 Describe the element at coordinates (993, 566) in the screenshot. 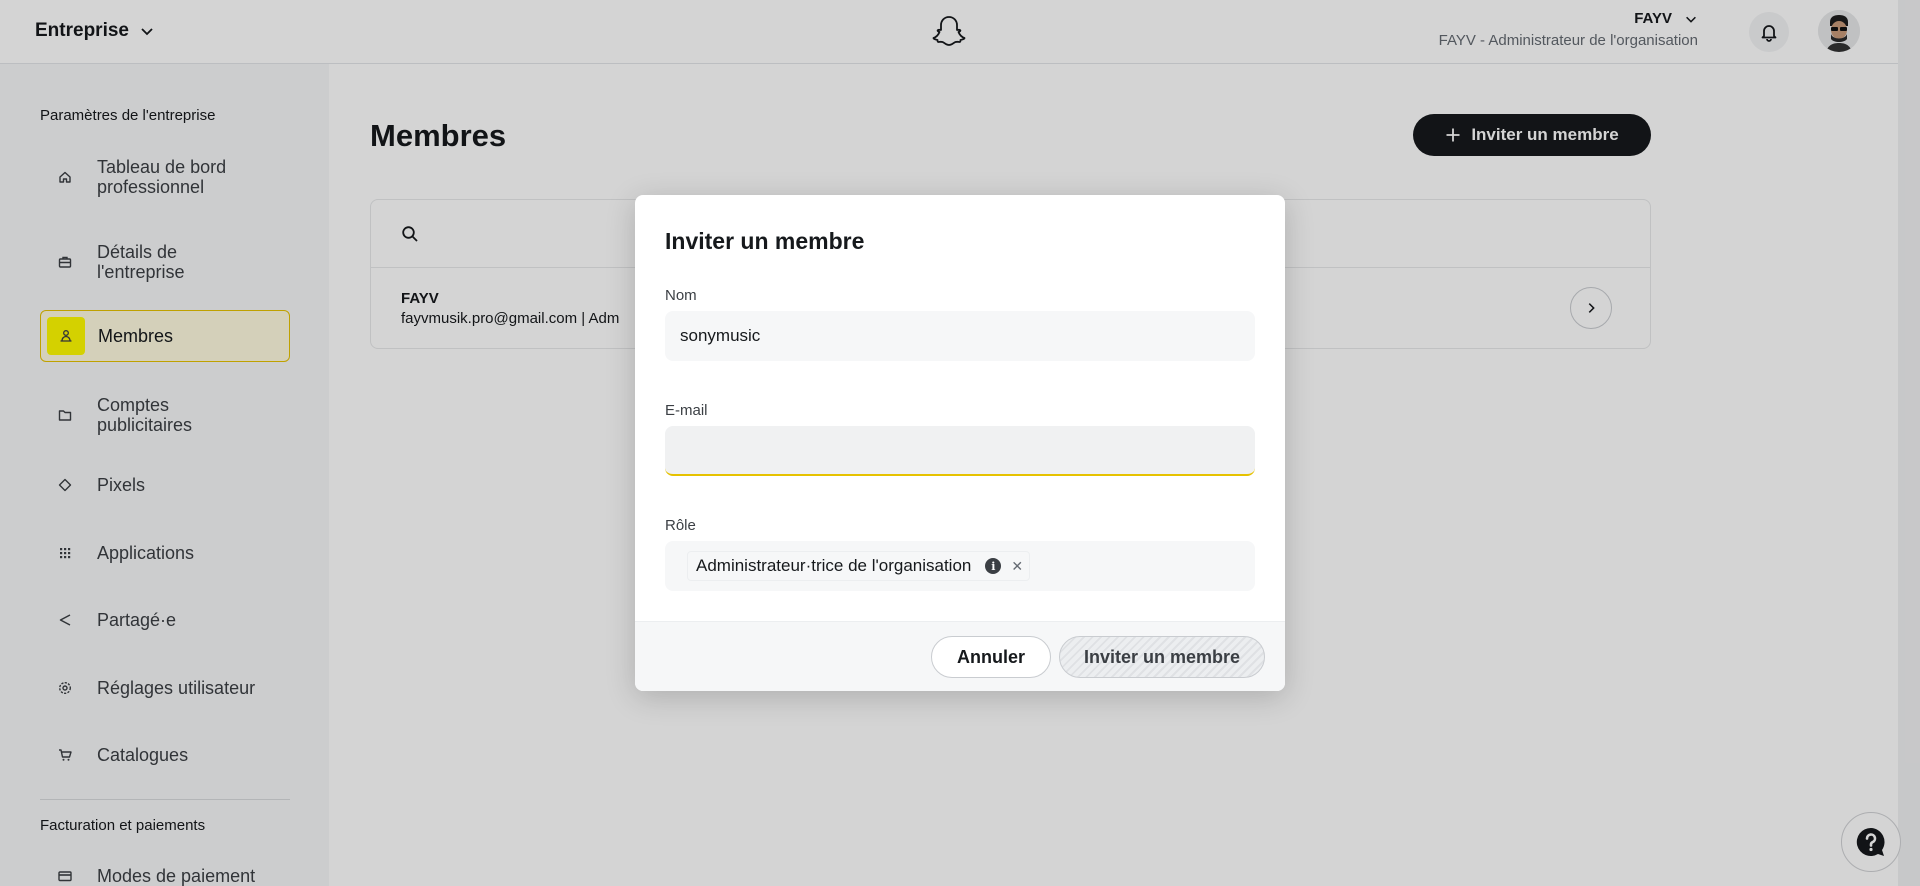

I see `info-icon: i` at that location.